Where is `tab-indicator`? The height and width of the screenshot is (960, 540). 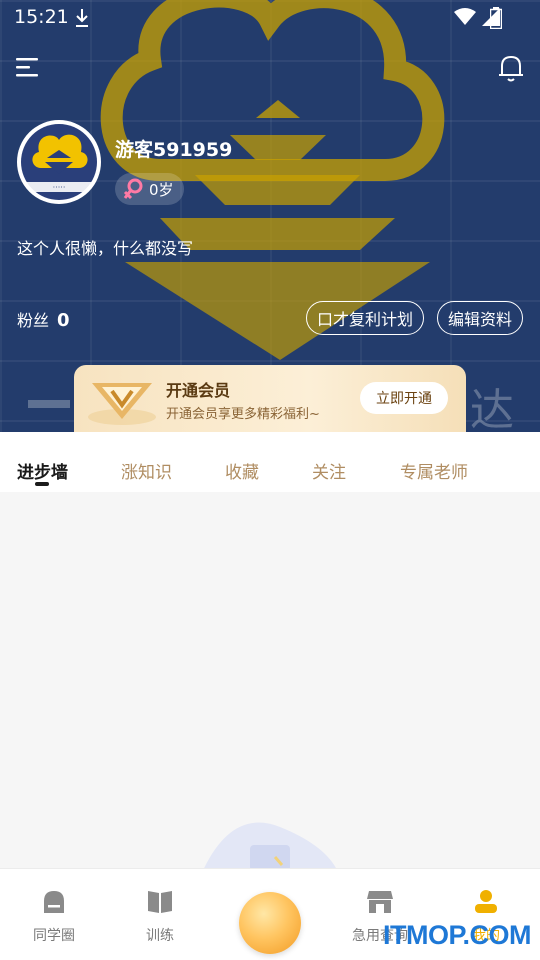 tab-indicator is located at coordinates (42, 484).